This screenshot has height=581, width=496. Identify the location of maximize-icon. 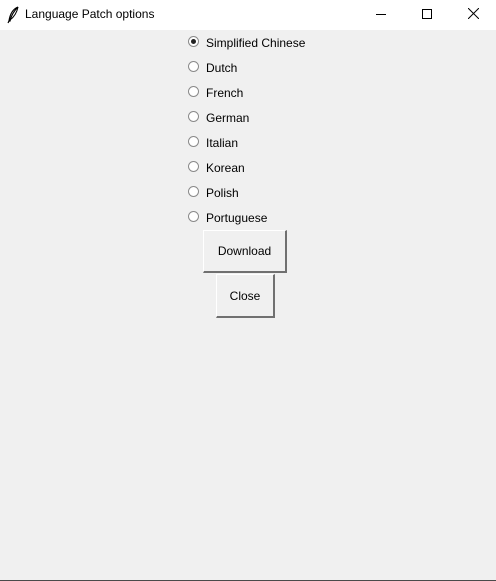
(427, 15).